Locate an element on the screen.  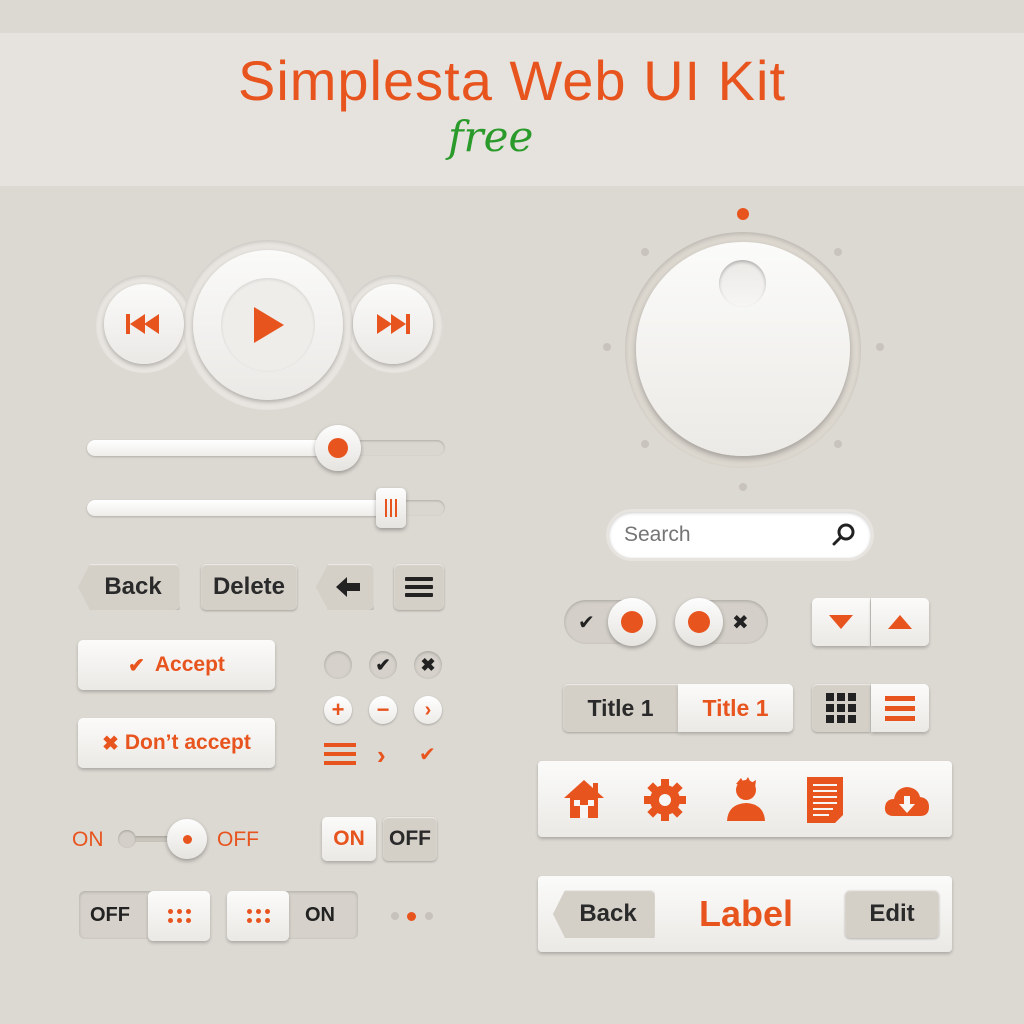
round-slider-thumb is located at coordinates (337, 448).